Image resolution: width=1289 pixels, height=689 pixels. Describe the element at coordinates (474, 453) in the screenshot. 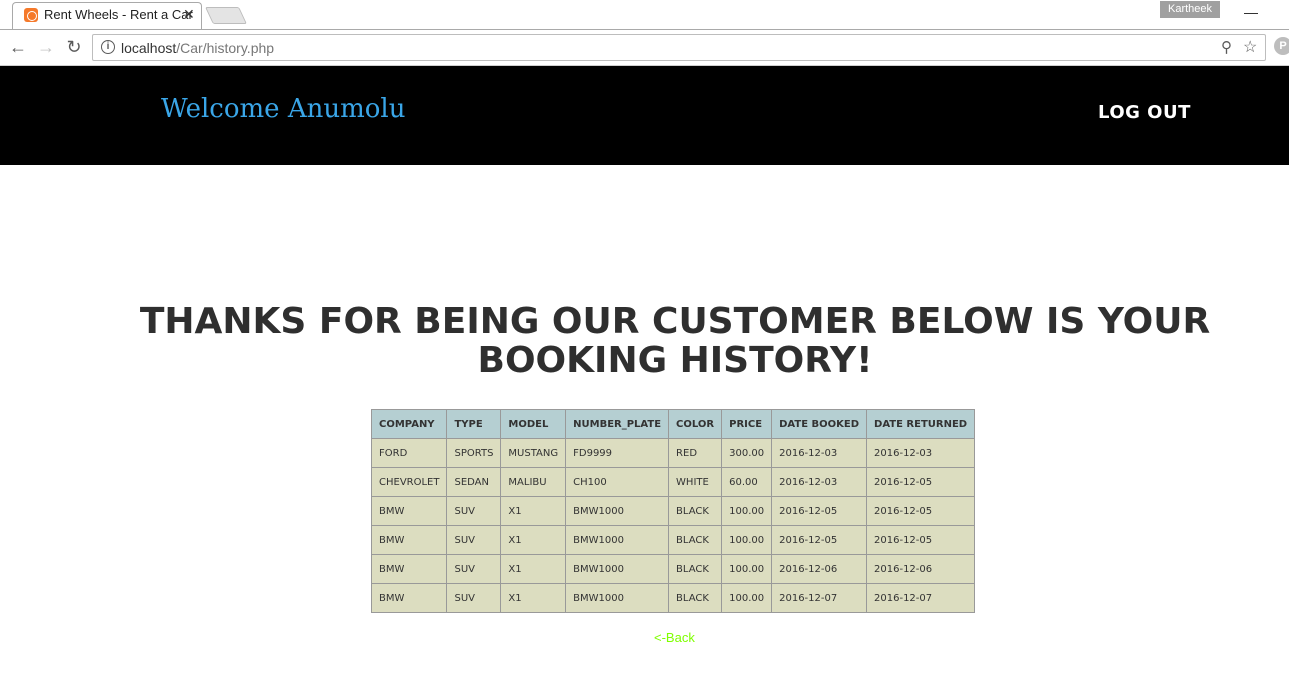

I see `cell-type: SPORTS` at that location.